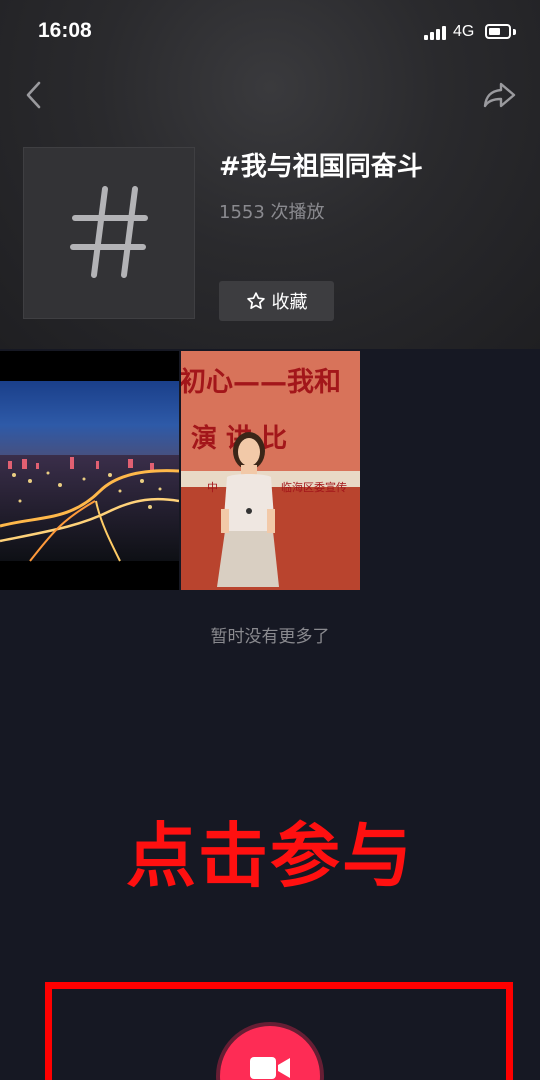  I want to click on video-thumbnail, so click(89, 470).